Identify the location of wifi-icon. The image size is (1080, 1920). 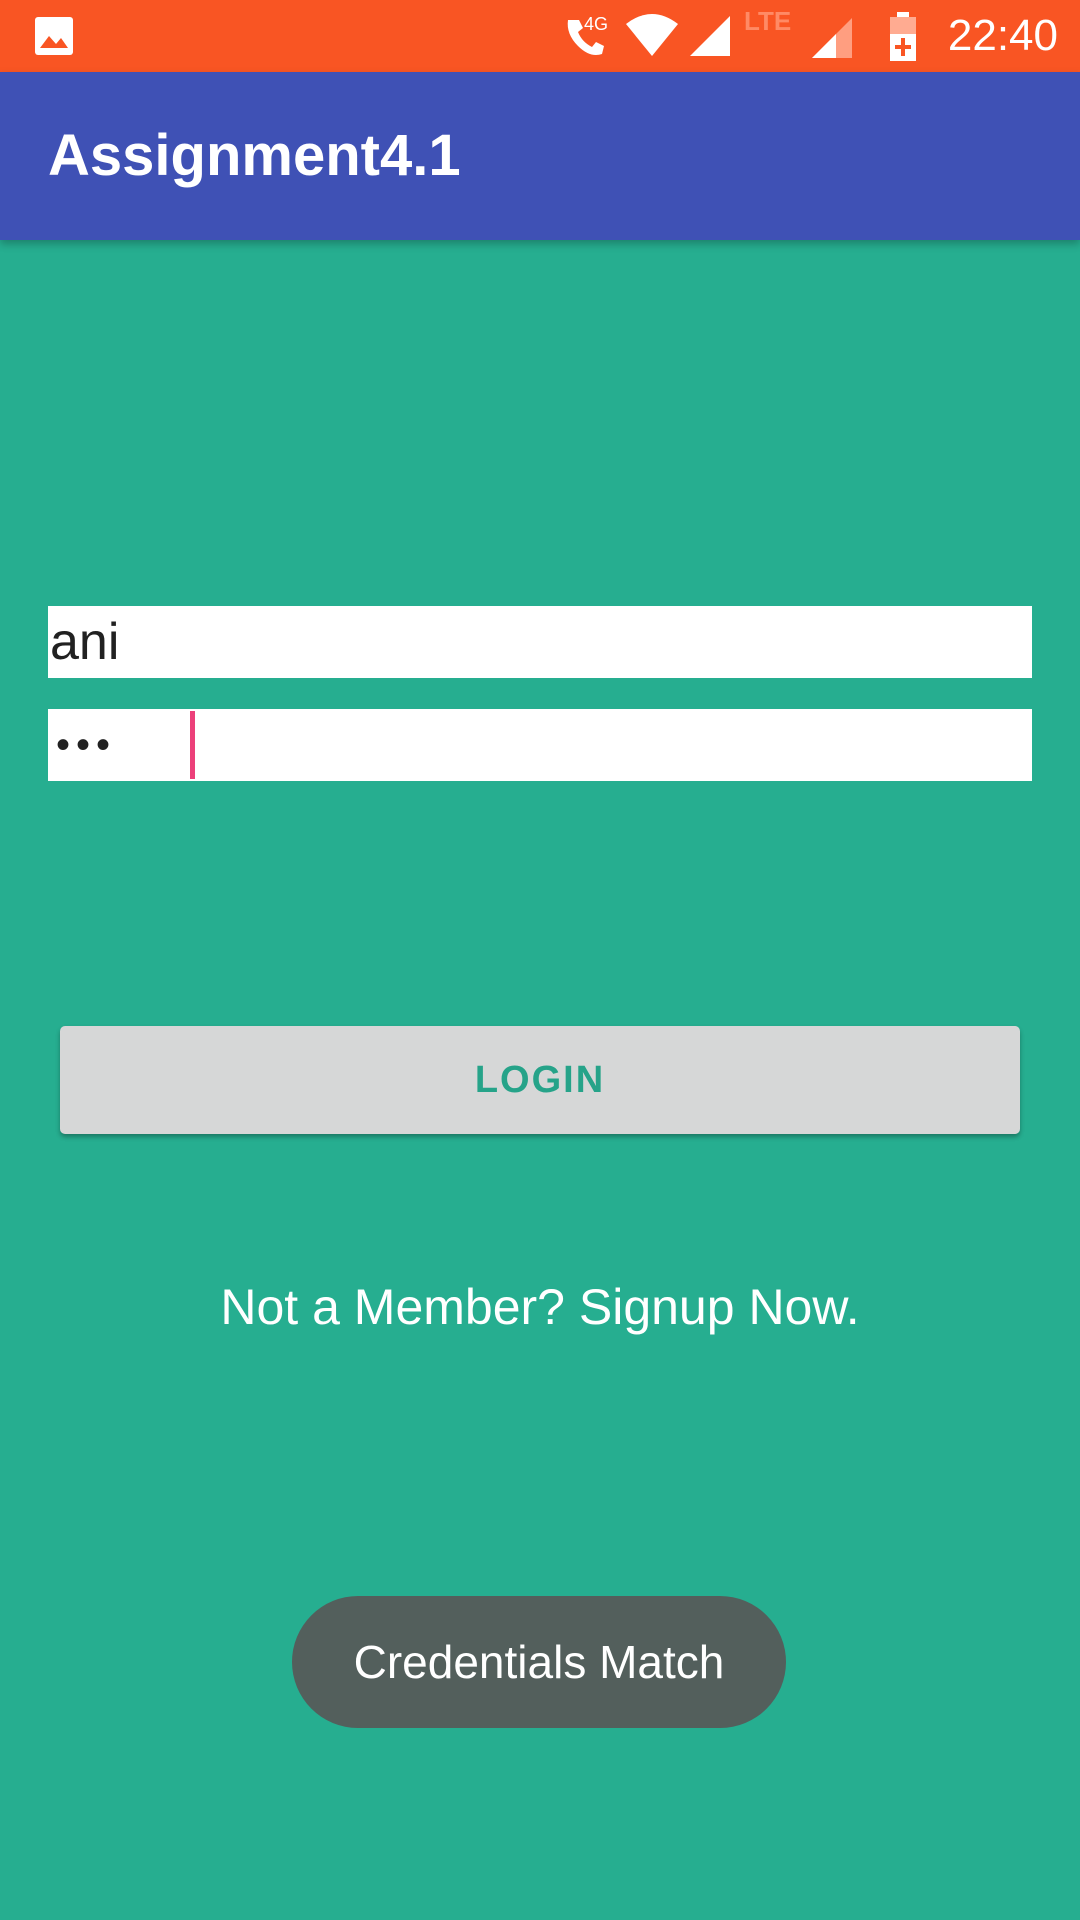
(652, 35).